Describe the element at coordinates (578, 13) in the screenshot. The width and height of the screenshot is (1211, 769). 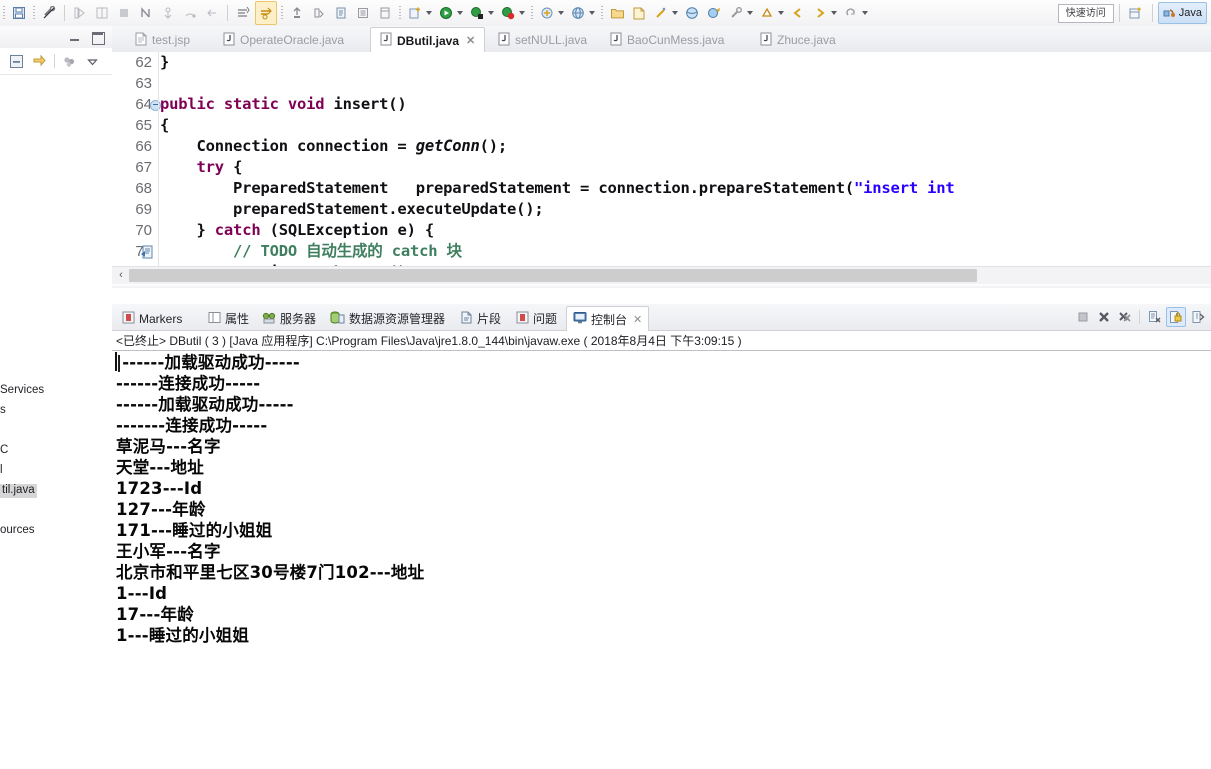
I see `globe-icon` at that location.